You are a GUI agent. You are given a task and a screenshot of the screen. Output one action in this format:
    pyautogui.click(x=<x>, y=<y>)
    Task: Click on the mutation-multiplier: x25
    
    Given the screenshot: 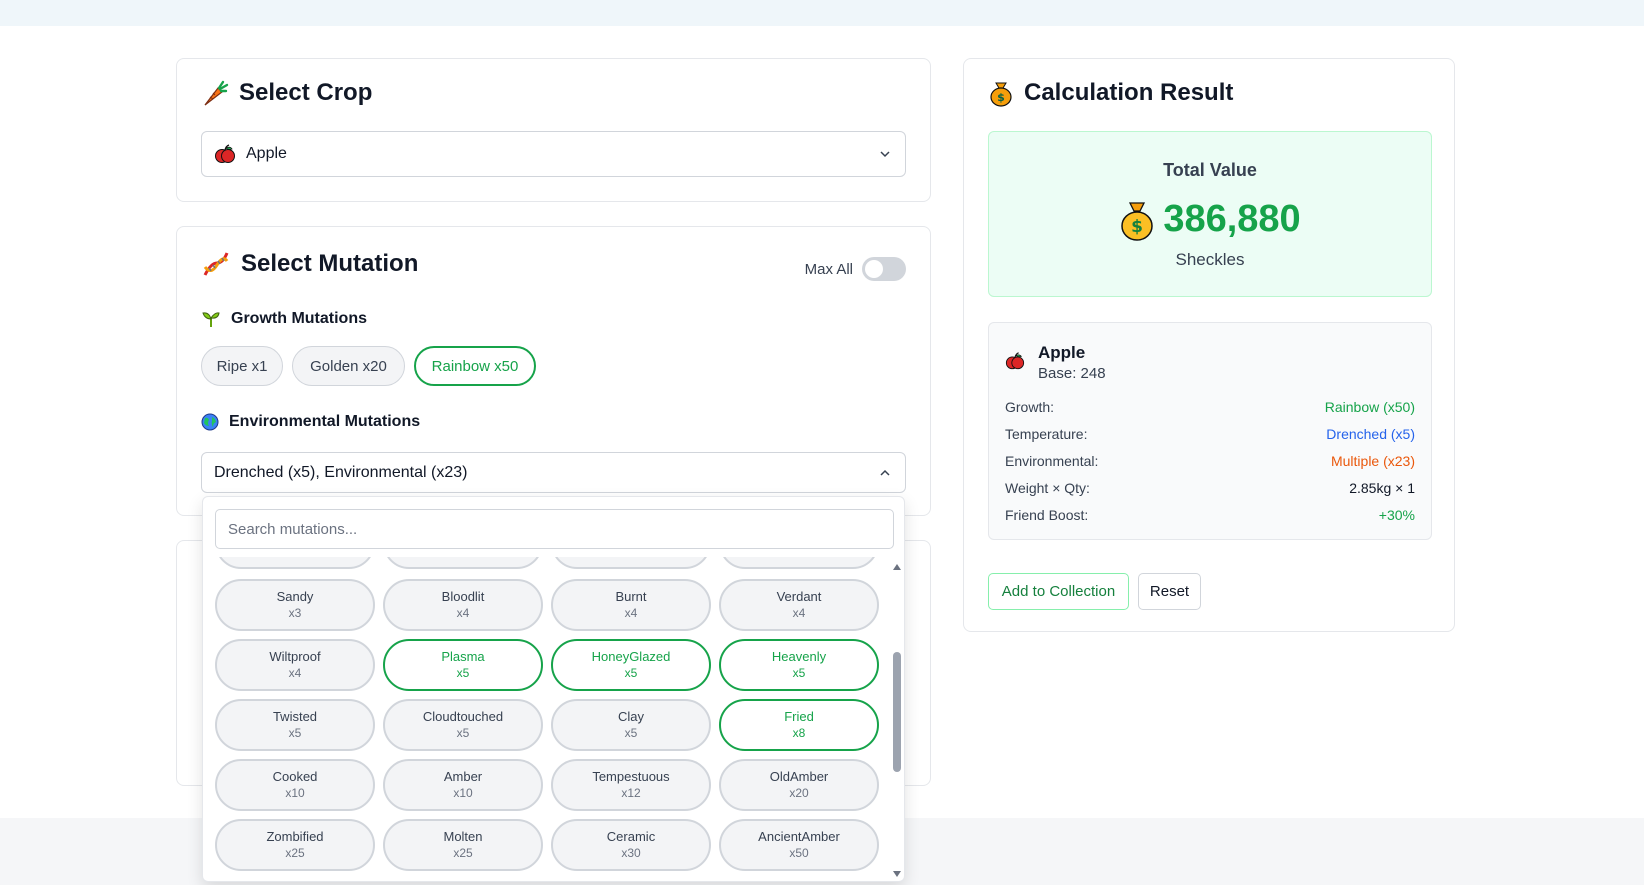 What is the action you would take?
    pyautogui.click(x=295, y=853)
    